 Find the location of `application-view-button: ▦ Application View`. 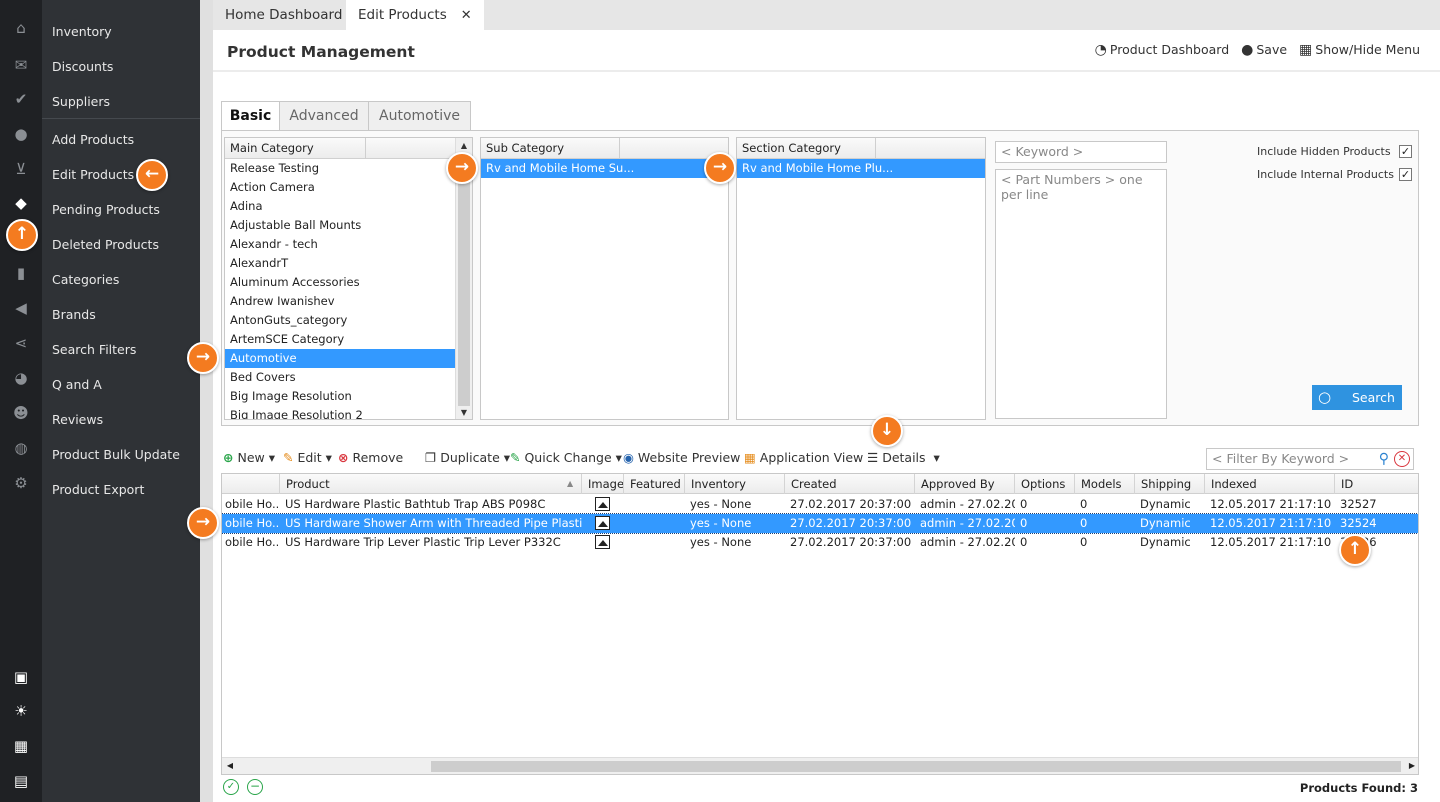

application-view-button: ▦ Application View is located at coordinates (803, 458).